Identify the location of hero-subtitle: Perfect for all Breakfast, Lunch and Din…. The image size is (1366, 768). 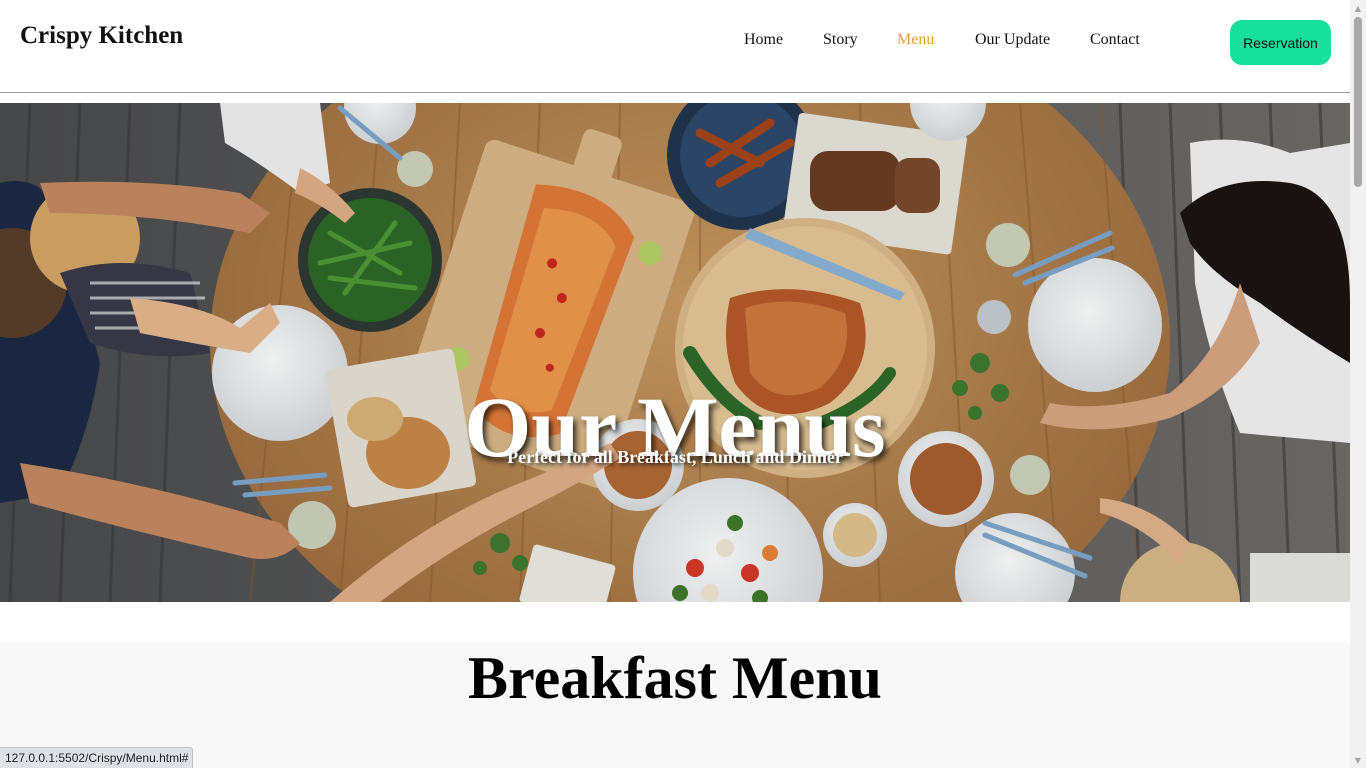
(675, 457).